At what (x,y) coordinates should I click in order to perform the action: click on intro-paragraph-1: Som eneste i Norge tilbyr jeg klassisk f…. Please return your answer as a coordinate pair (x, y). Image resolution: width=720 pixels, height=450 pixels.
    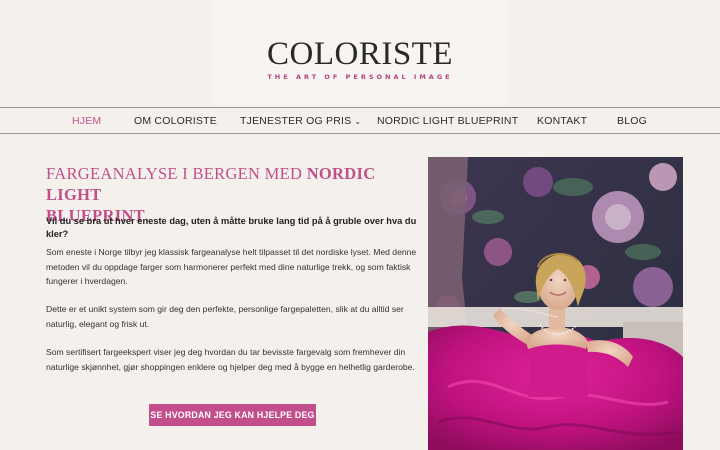
    Looking at the image, I should click on (231, 266).